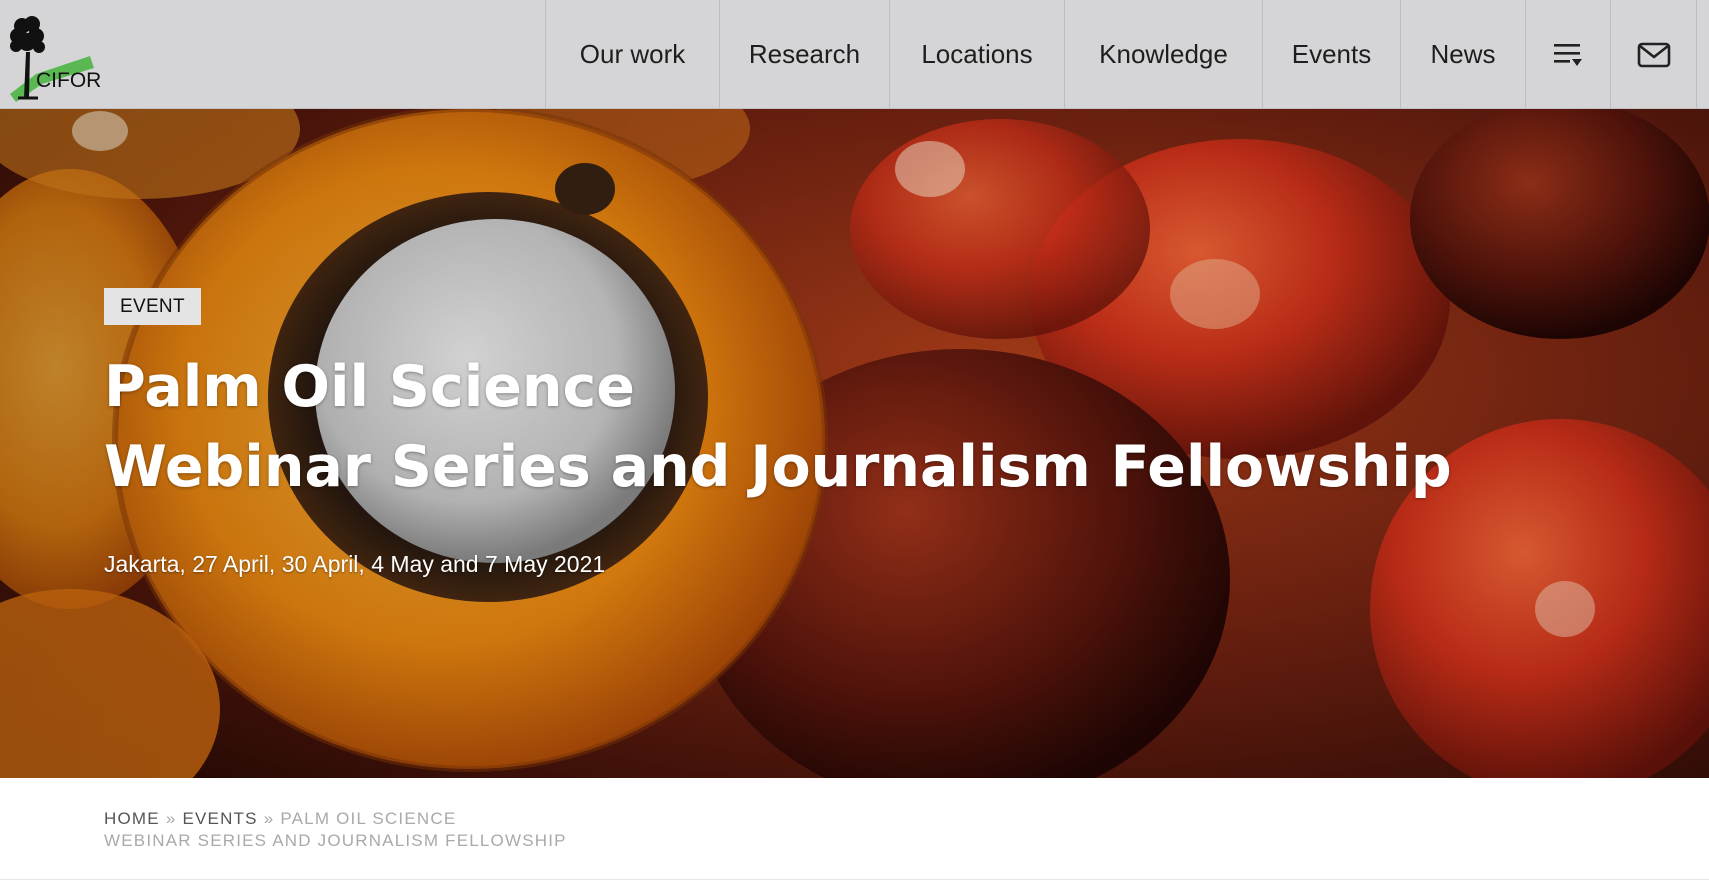 The image size is (1709, 884). Describe the element at coordinates (219, 818) in the screenshot. I see `breadcrumb-events: EVENTS` at that location.